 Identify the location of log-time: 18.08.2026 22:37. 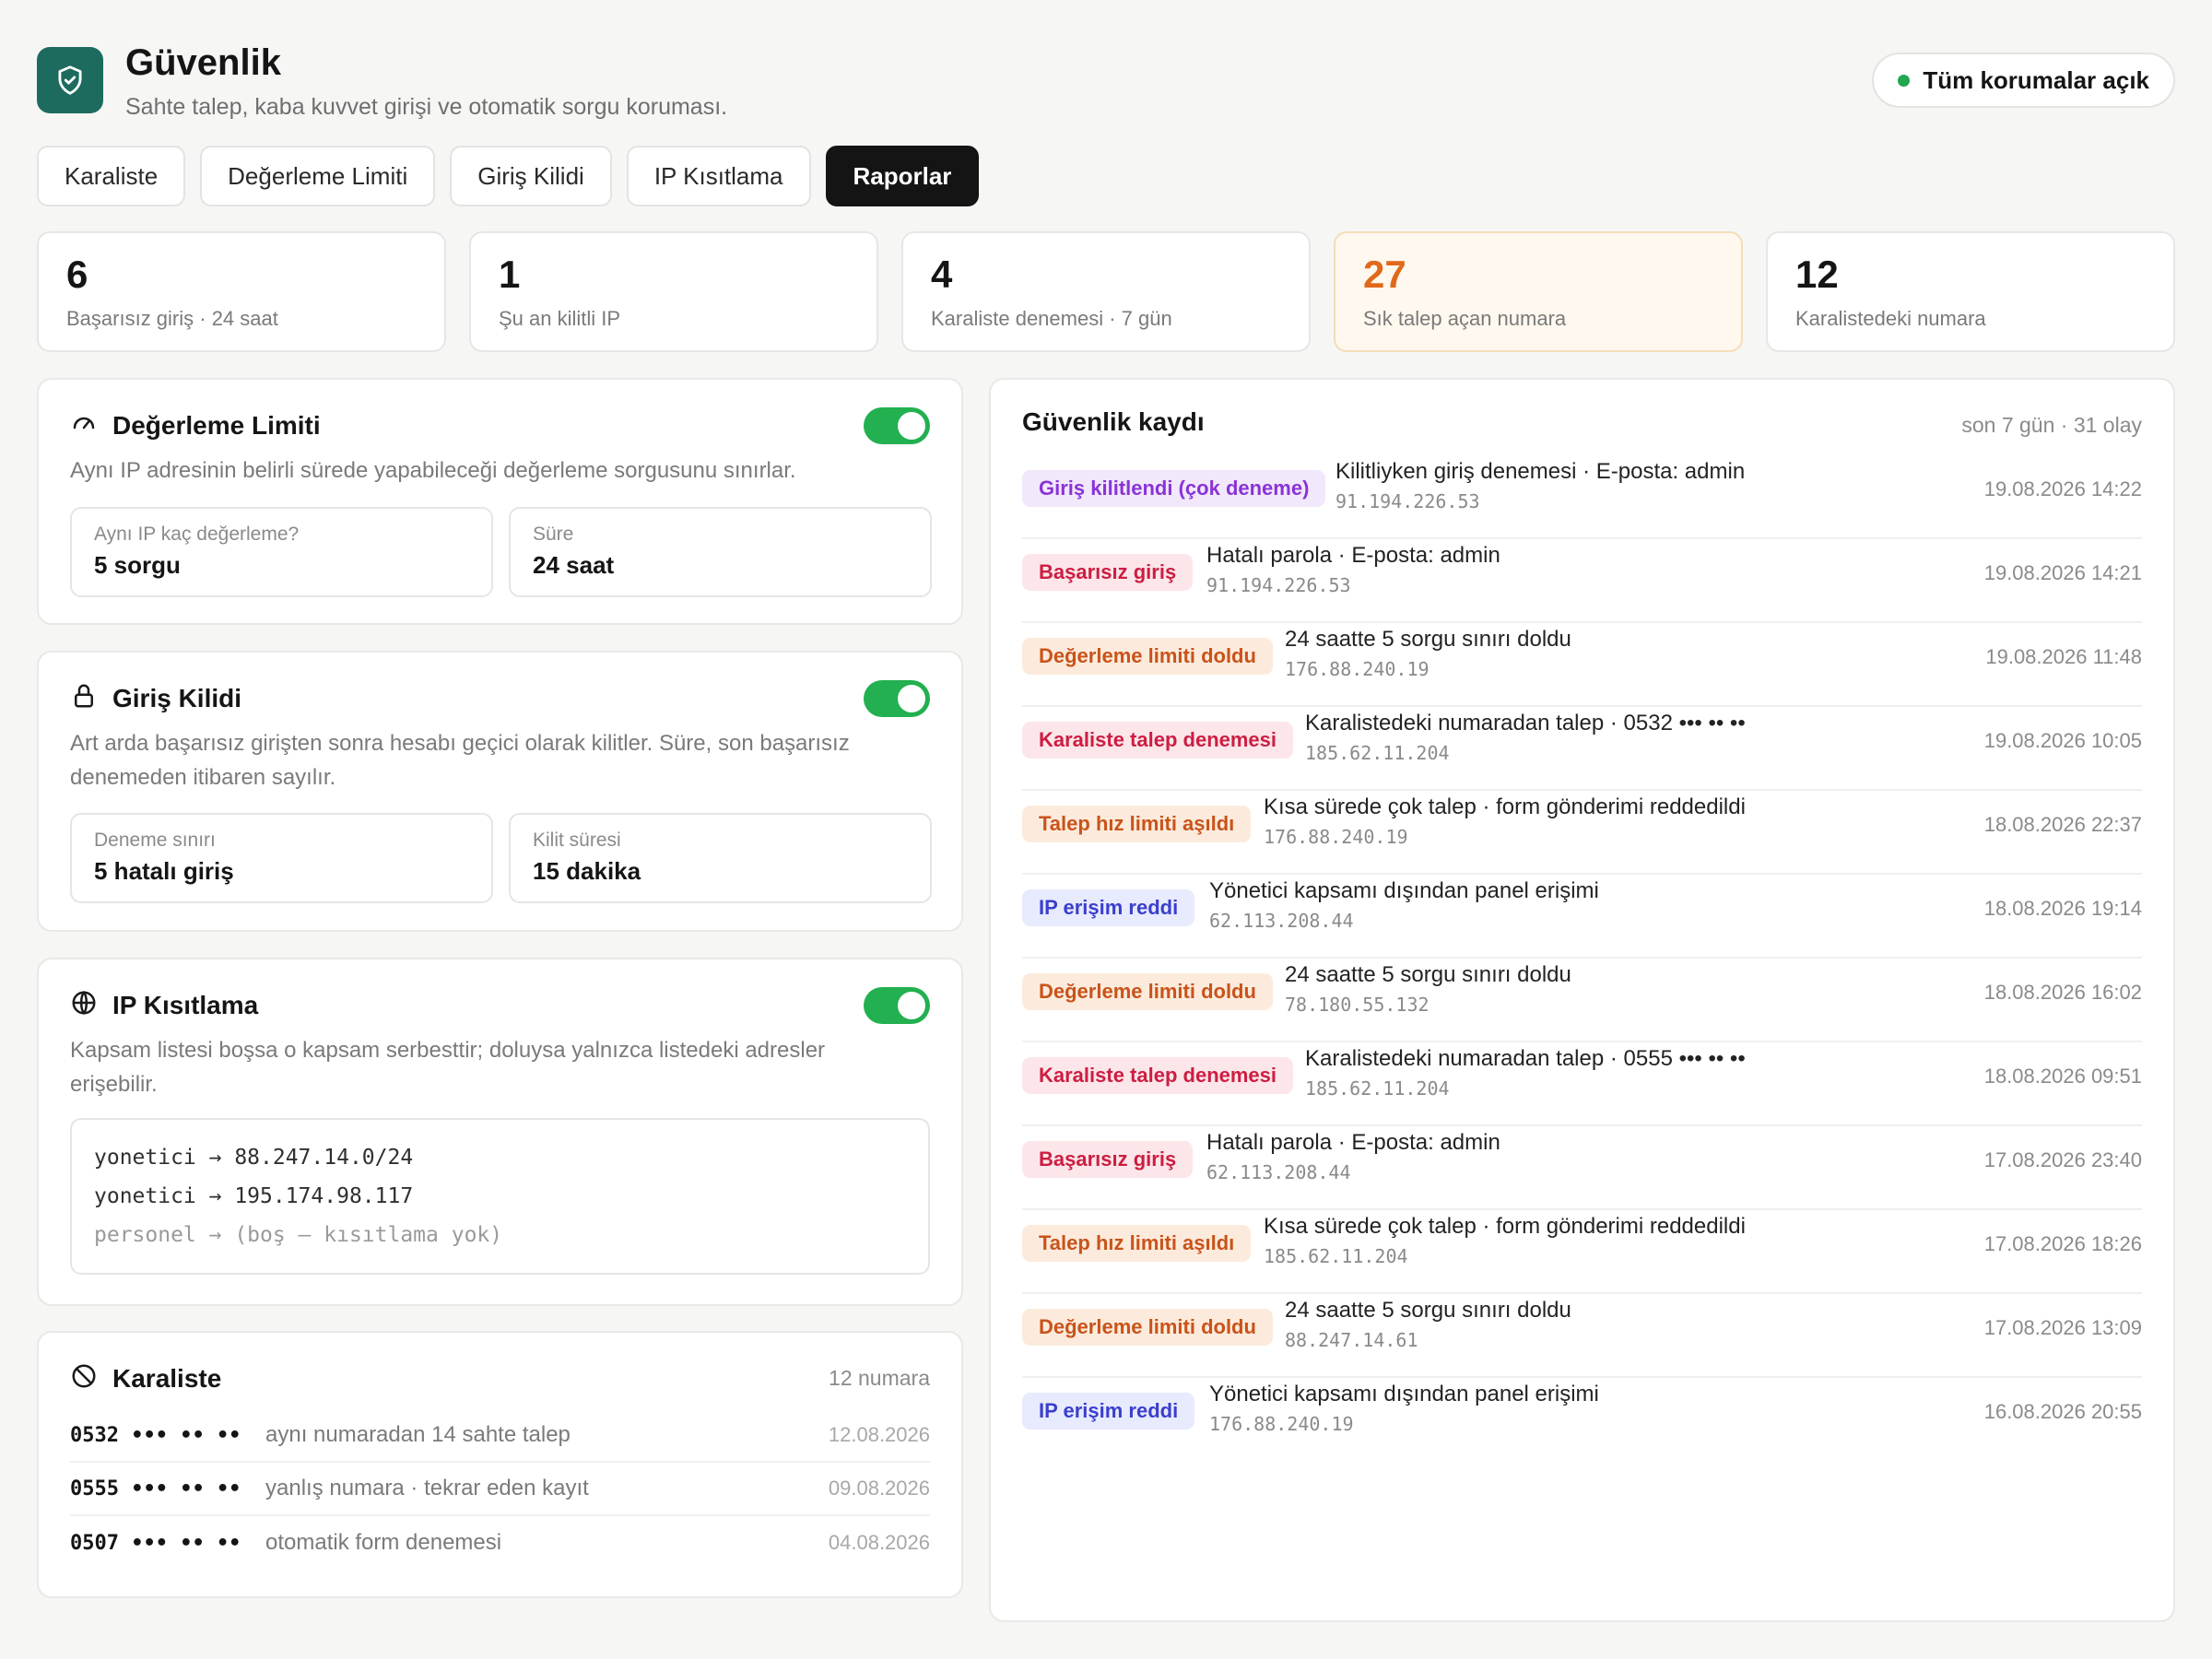
(2062, 824).